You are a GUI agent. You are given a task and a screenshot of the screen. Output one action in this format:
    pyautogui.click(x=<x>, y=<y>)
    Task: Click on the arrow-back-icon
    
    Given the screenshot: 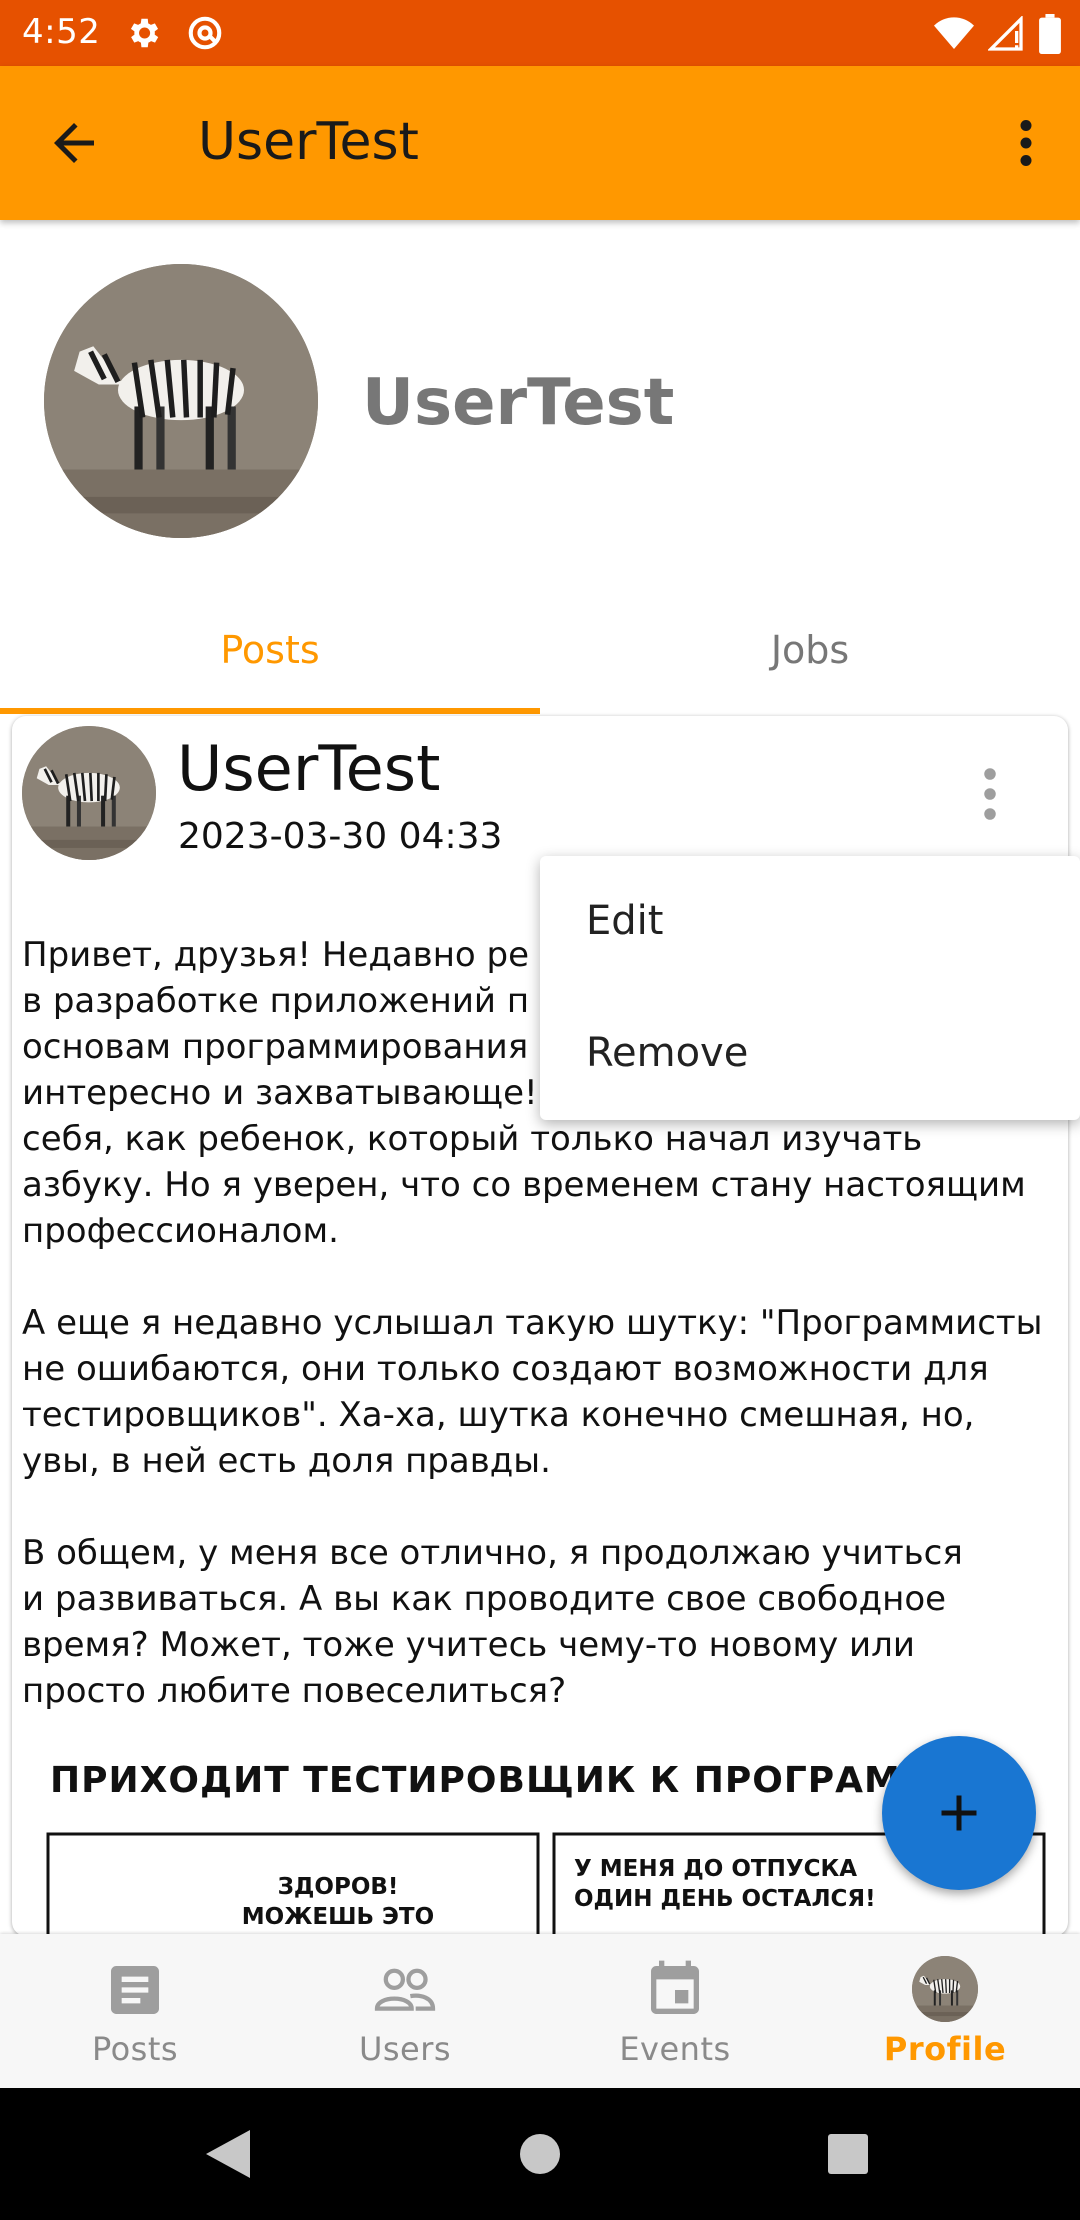 What is the action you would take?
    pyautogui.click(x=74, y=143)
    